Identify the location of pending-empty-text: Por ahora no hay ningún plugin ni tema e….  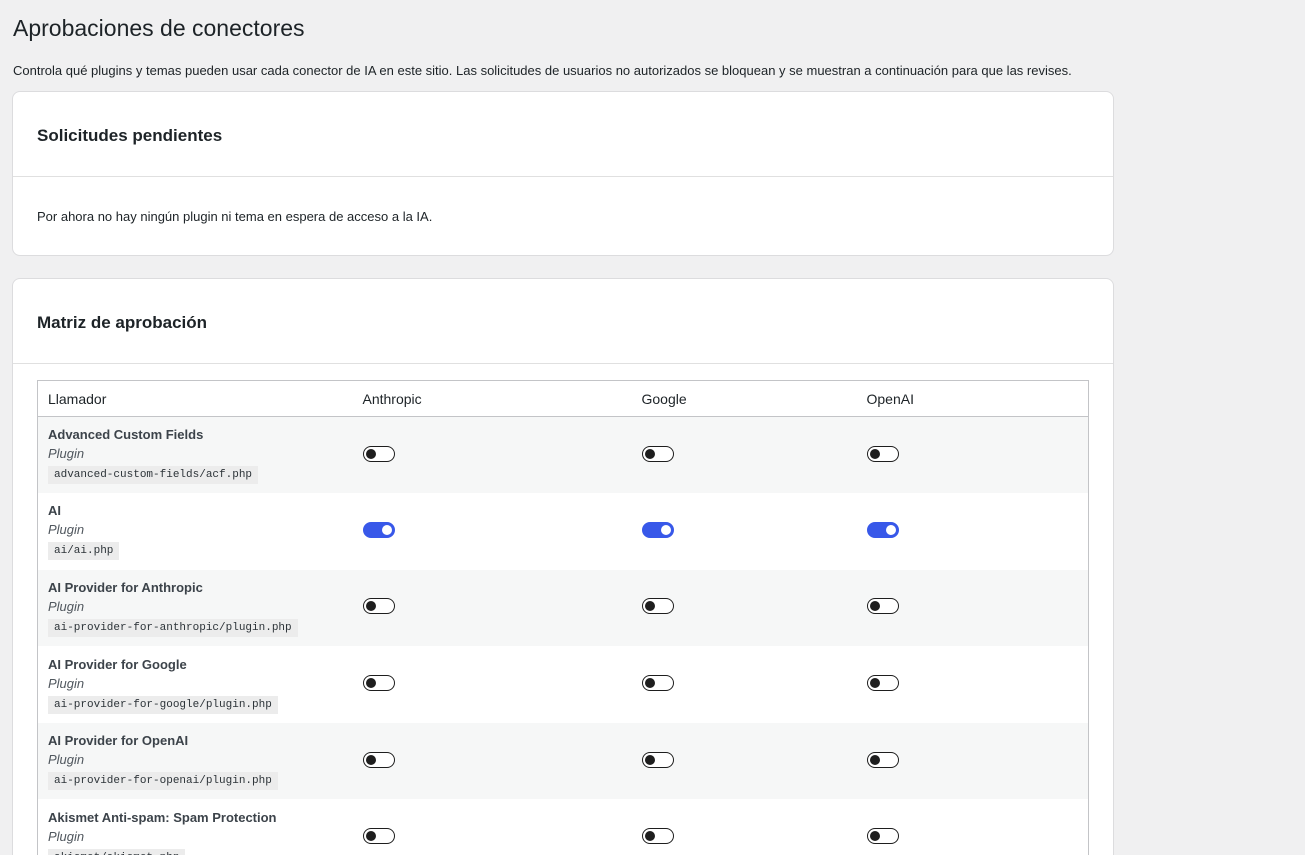
(235, 216).